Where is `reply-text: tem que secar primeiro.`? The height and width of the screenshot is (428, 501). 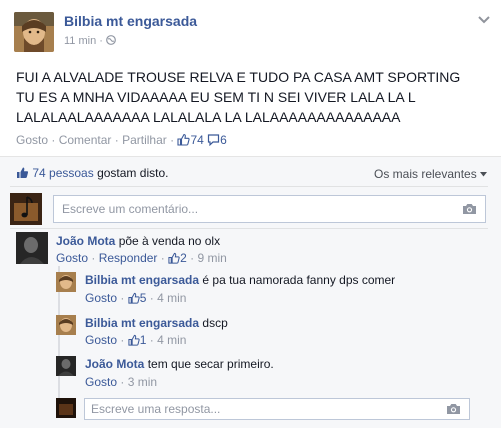 reply-text: tem que secar primeiro. is located at coordinates (210, 364).